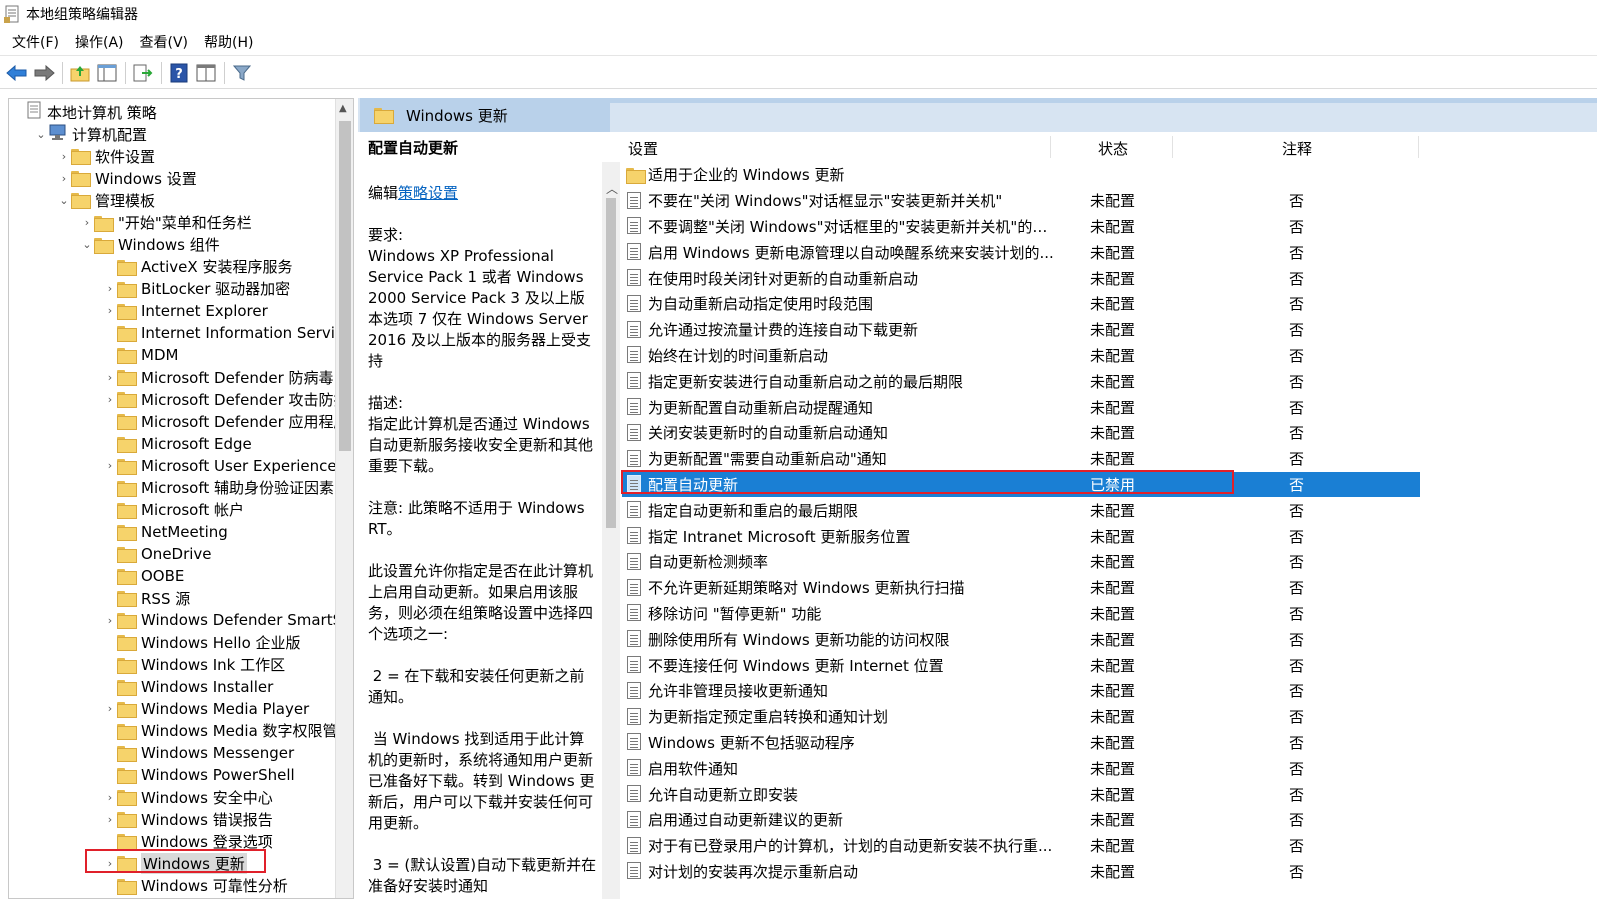 The image size is (1597, 899). I want to click on column-header-setting: 设置, so click(643, 148).